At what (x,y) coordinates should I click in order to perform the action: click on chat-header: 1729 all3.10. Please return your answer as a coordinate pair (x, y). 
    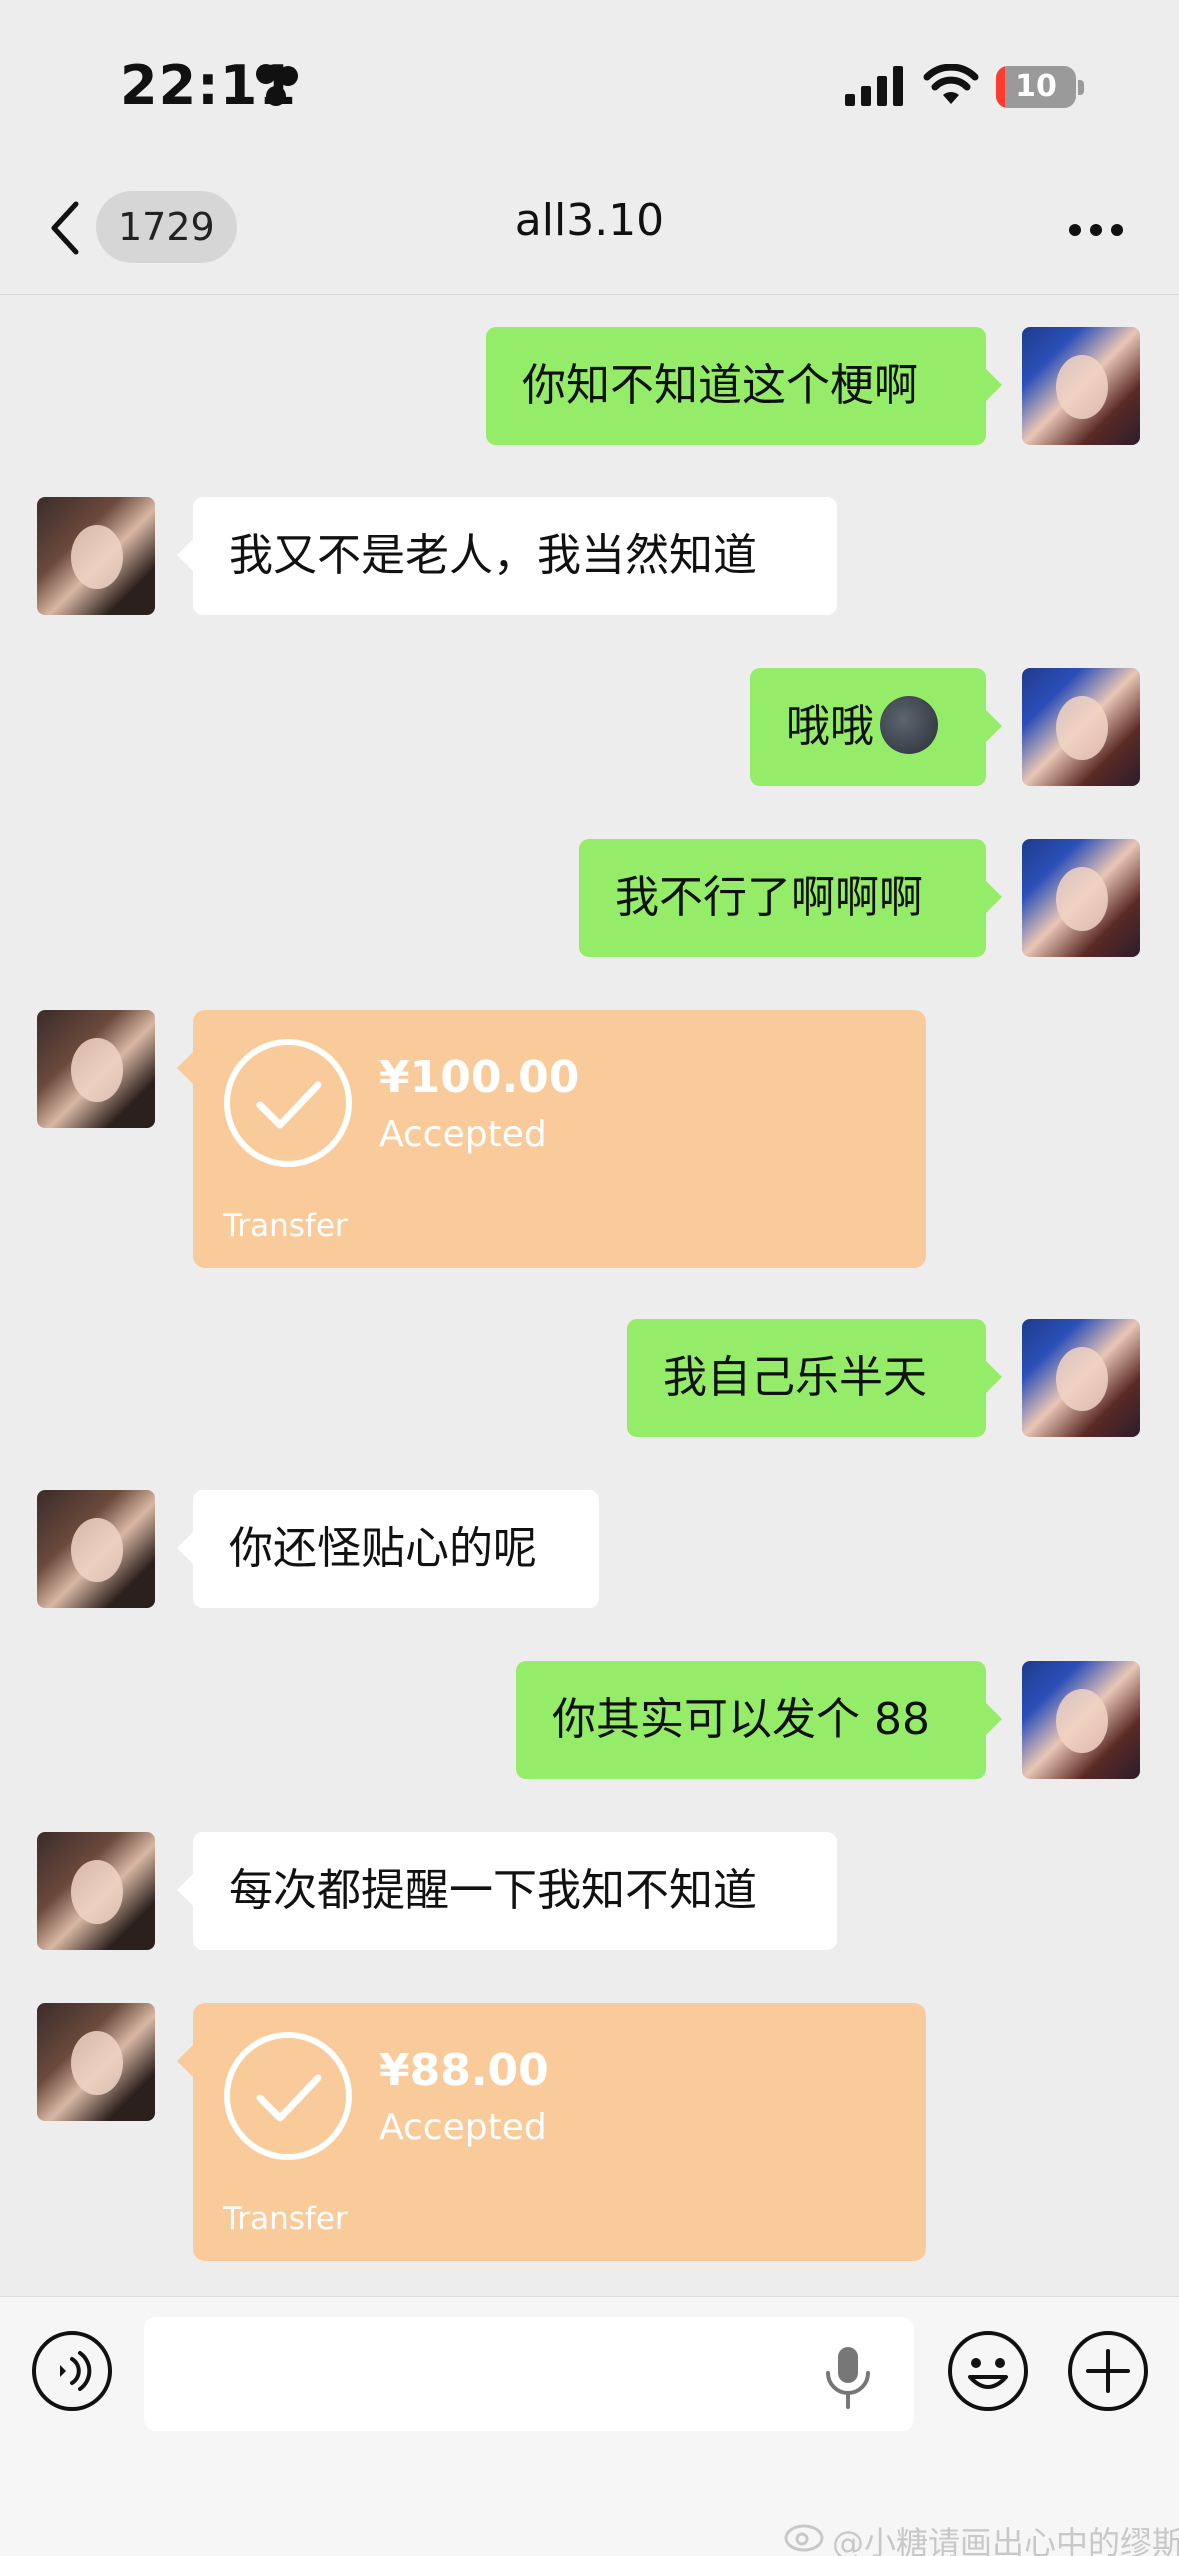
    Looking at the image, I should click on (589, 235).